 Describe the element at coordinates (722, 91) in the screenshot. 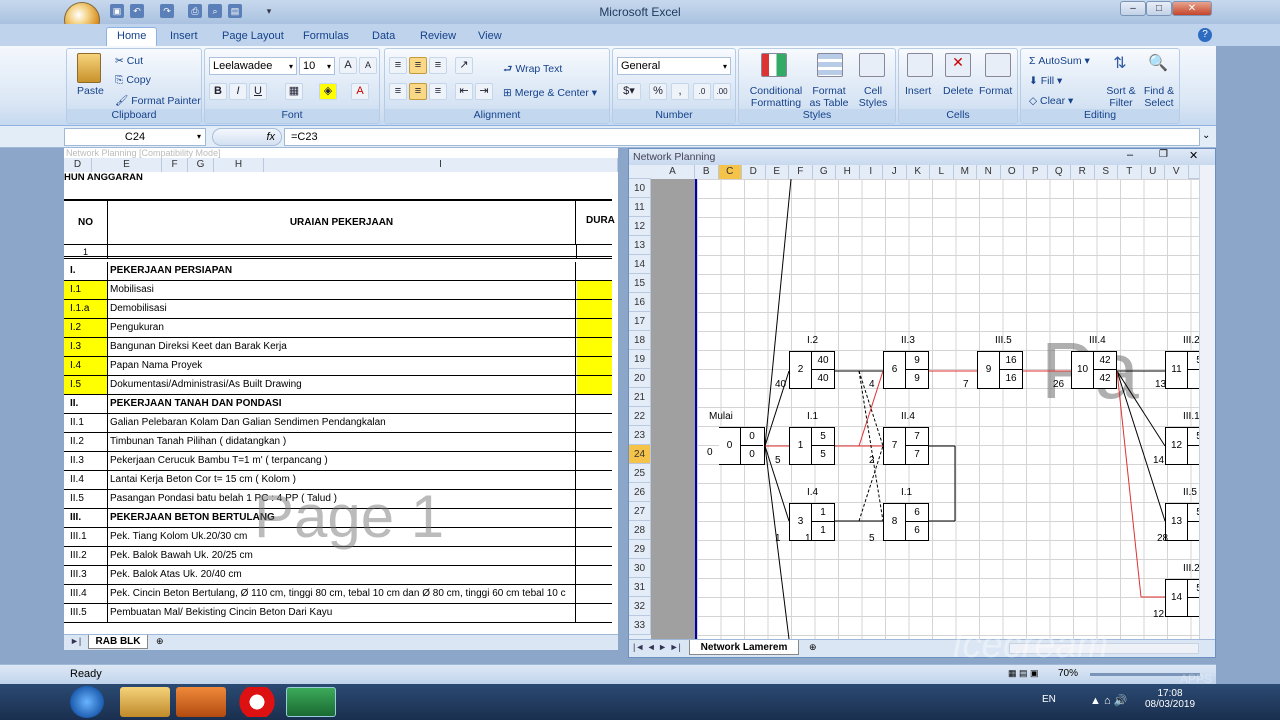

I see `decrease-decimal-icon: .00` at that location.